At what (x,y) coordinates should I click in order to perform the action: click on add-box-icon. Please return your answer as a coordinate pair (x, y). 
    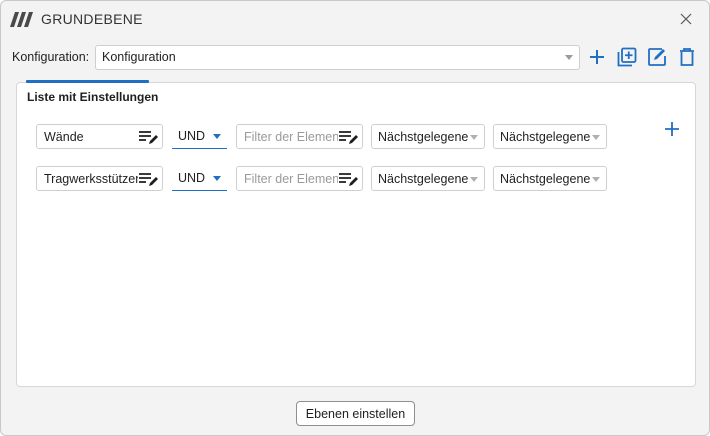
    Looking at the image, I should click on (627, 57).